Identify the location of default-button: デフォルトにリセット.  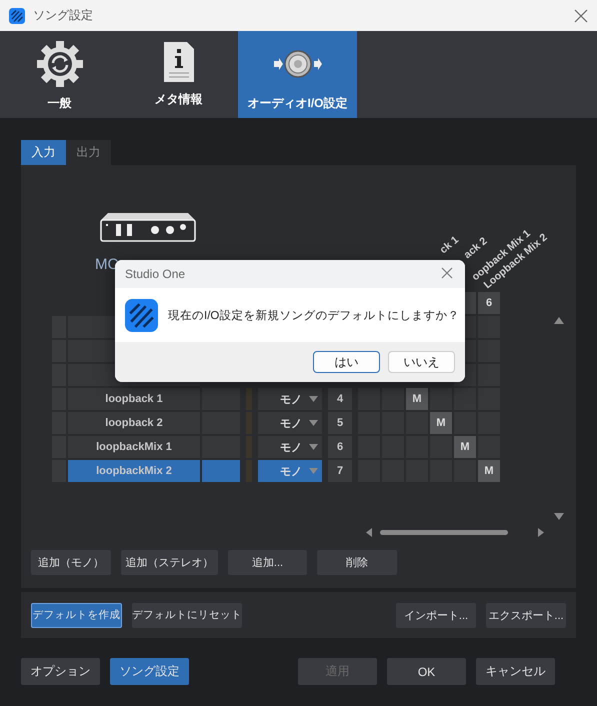
(187, 615).